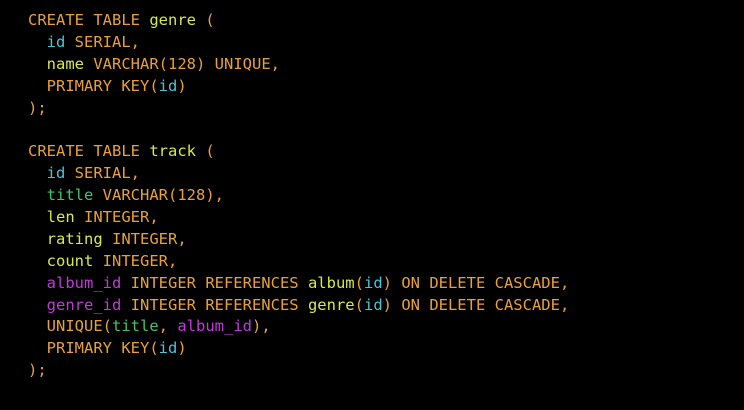 The width and height of the screenshot is (744, 410). Describe the element at coordinates (331, 282) in the screenshot. I see `code-token-identifier: album` at that location.